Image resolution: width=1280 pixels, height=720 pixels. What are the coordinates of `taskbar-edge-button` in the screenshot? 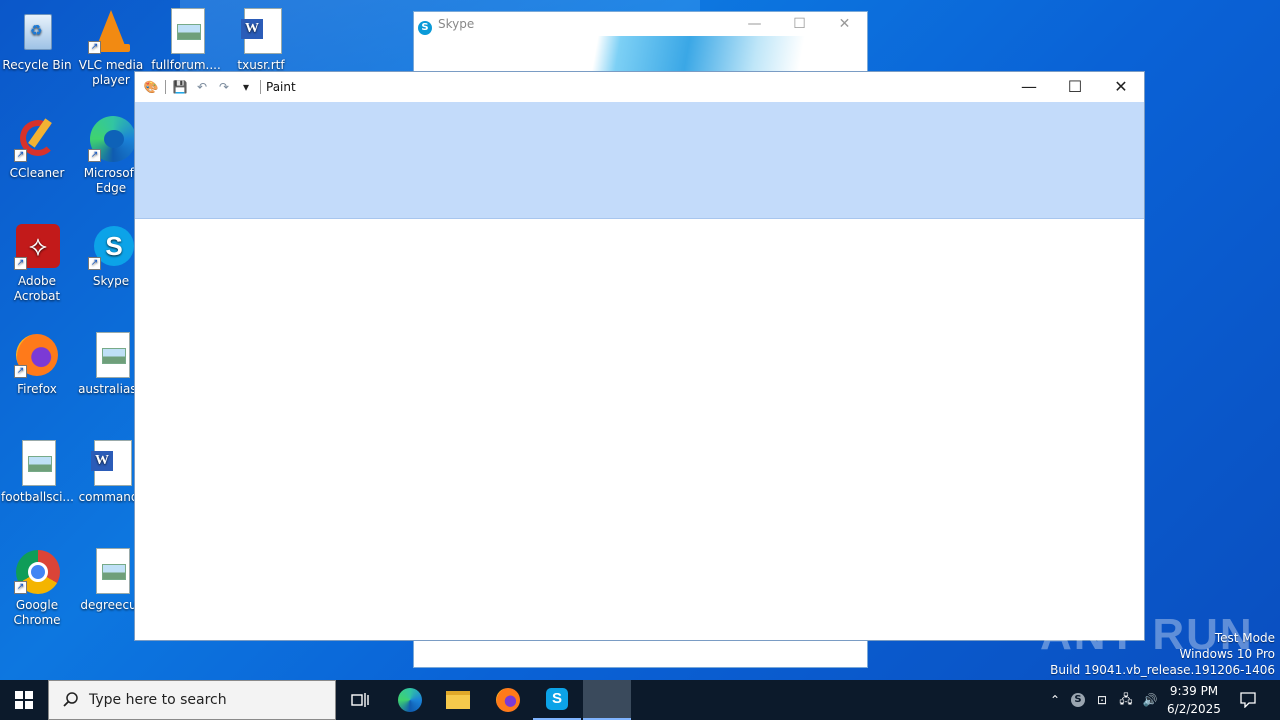 It's located at (410, 700).